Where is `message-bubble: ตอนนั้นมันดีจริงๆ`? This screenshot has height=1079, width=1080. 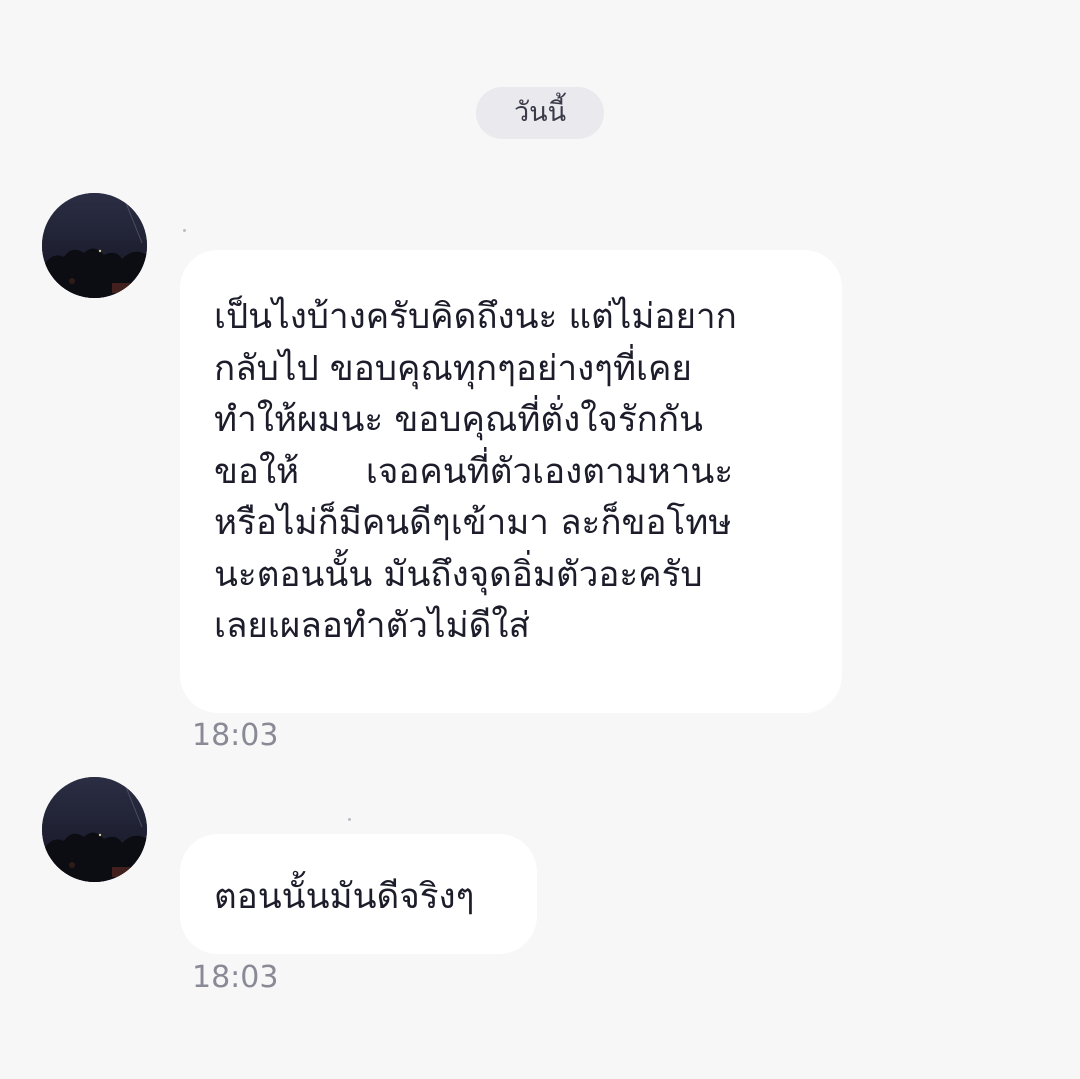
message-bubble: ตอนนั้นมันดีจริงๆ is located at coordinates (358, 894).